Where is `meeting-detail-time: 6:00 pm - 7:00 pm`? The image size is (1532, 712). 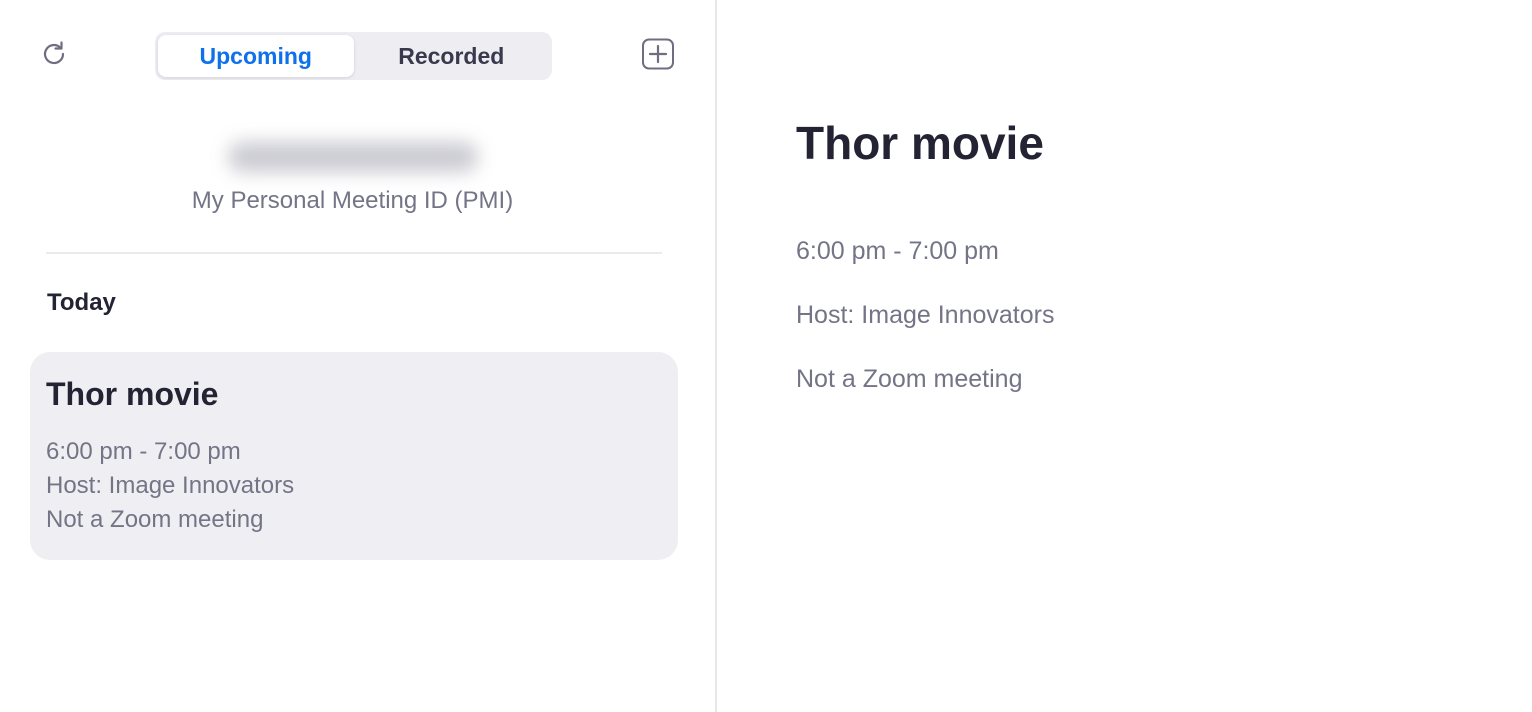
meeting-detail-time: 6:00 pm - 7:00 pm is located at coordinates (897, 251).